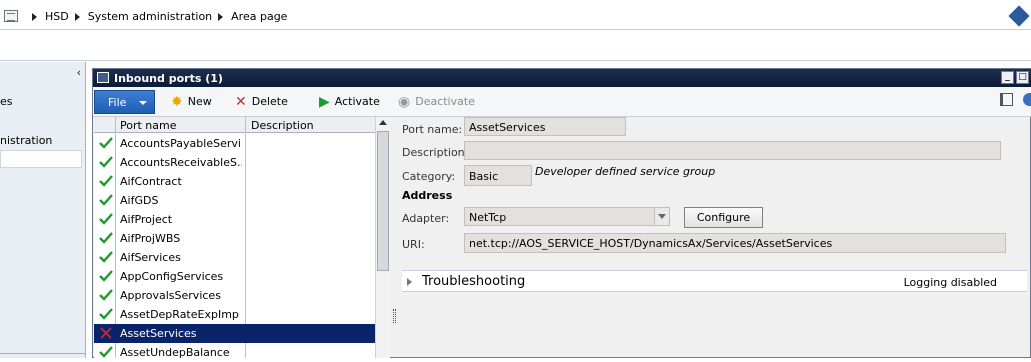 The image size is (1031, 362). Describe the element at coordinates (383, 122) in the screenshot. I see `scroll-up-icon` at that location.